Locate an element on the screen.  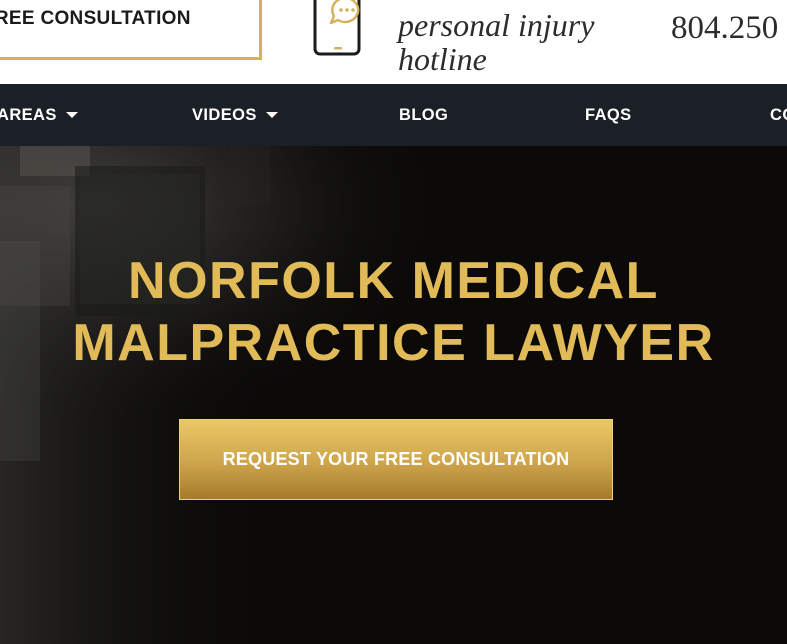
nav-item-label: FAQS is located at coordinates (608, 114).